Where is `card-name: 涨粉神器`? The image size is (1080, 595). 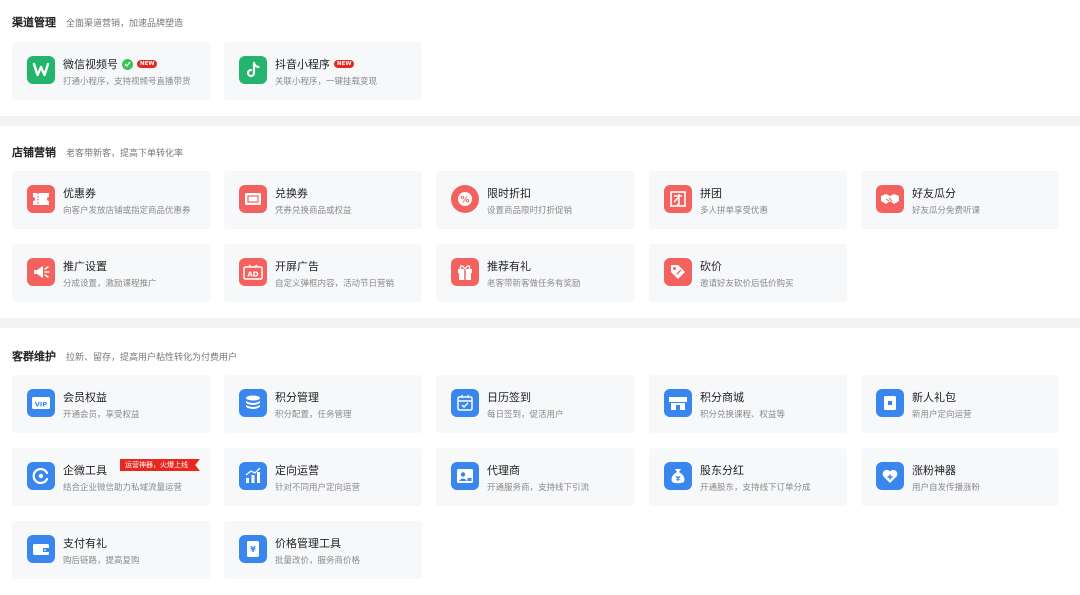 card-name: 涨粉神器 is located at coordinates (934, 470).